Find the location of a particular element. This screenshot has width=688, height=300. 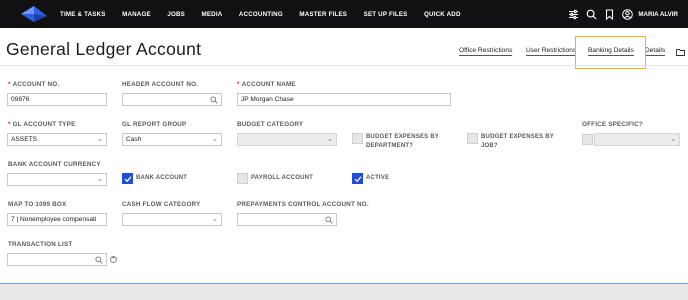

bank-account-label: BANK ACCOUNT is located at coordinates (162, 178).